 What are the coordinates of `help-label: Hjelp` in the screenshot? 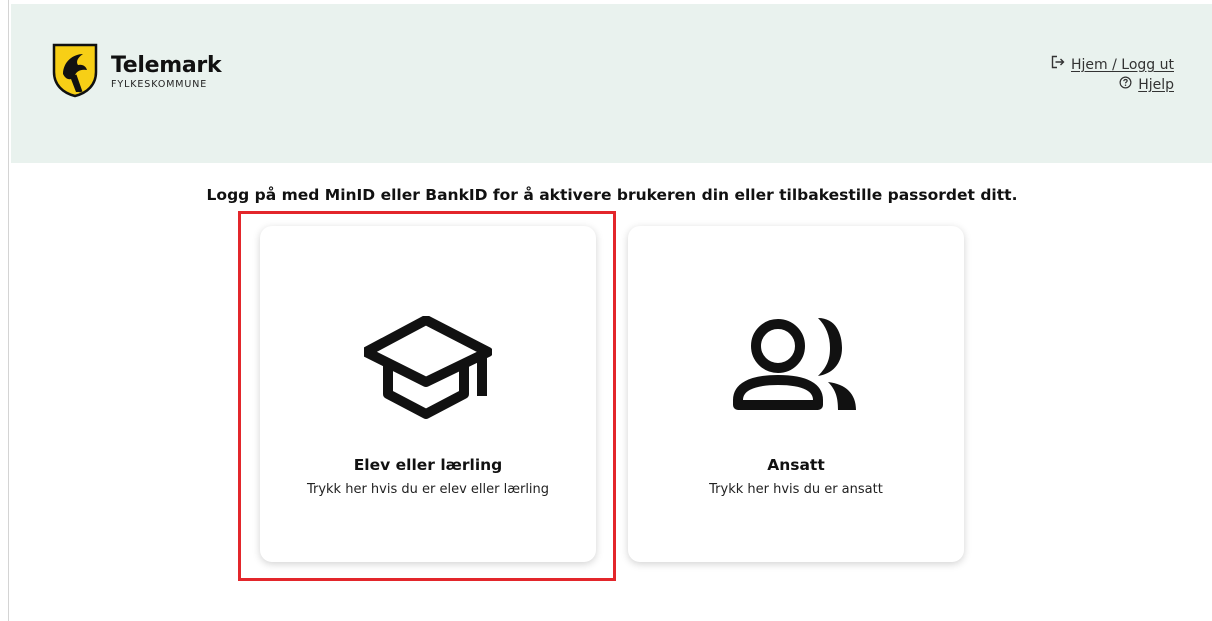 It's located at (1156, 85).